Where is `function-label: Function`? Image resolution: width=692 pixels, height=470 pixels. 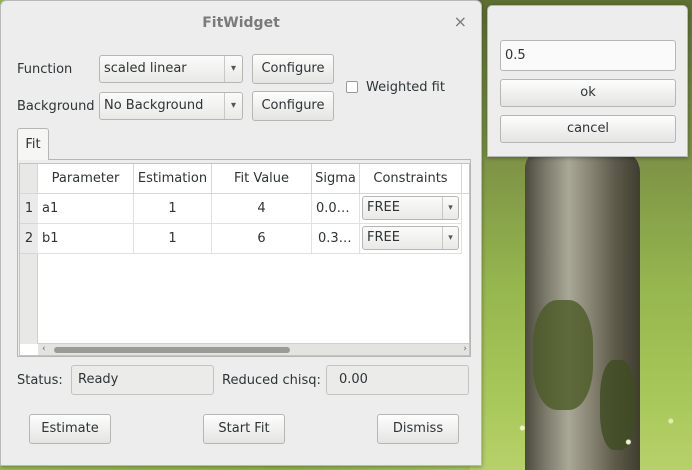 function-label: Function is located at coordinates (45, 69).